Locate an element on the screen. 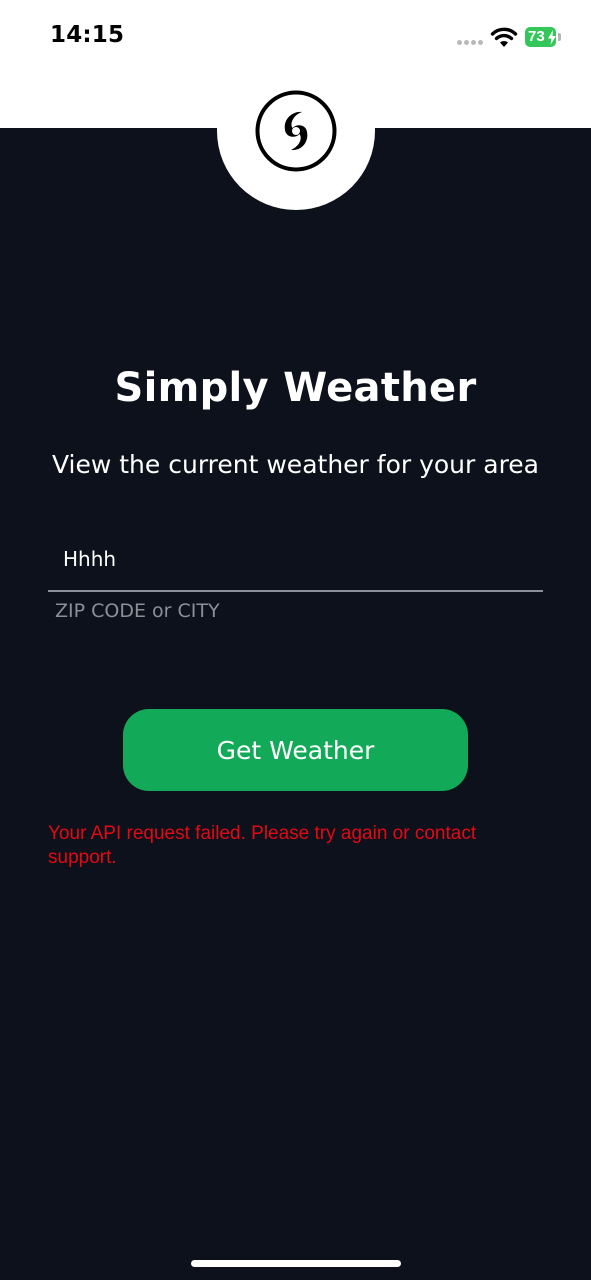 This screenshot has height=1280, width=591. get-weather-button: Get Weather is located at coordinates (295, 750).